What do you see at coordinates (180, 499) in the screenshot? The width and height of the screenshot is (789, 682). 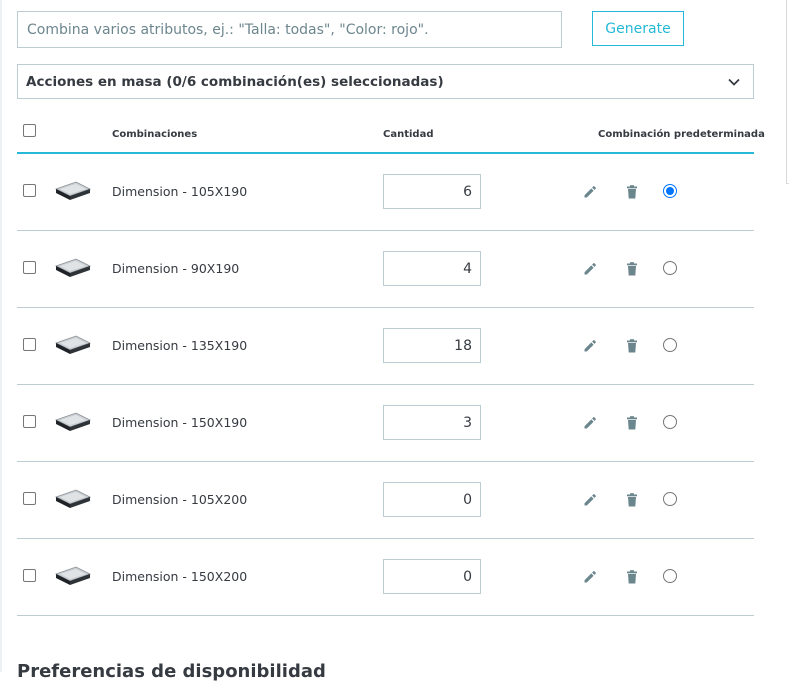 I see `combination-name: Dimension - 105X200` at bounding box center [180, 499].